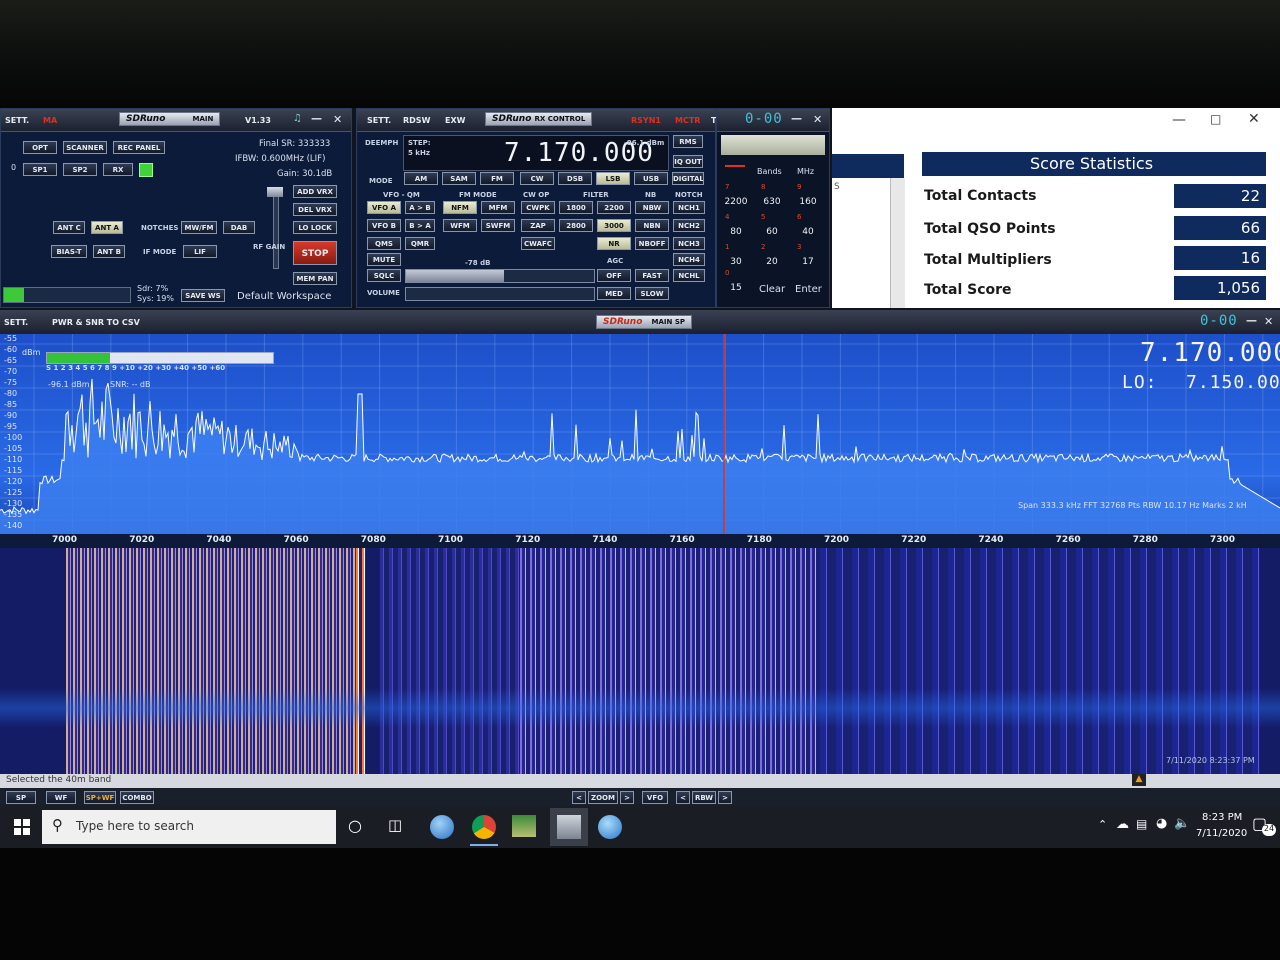 Image resolution: width=1280 pixels, height=960 pixels. Describe the element at coordinates (384, 207) in the screenshot. I see `vfo-a-button: VFO A` at that location.